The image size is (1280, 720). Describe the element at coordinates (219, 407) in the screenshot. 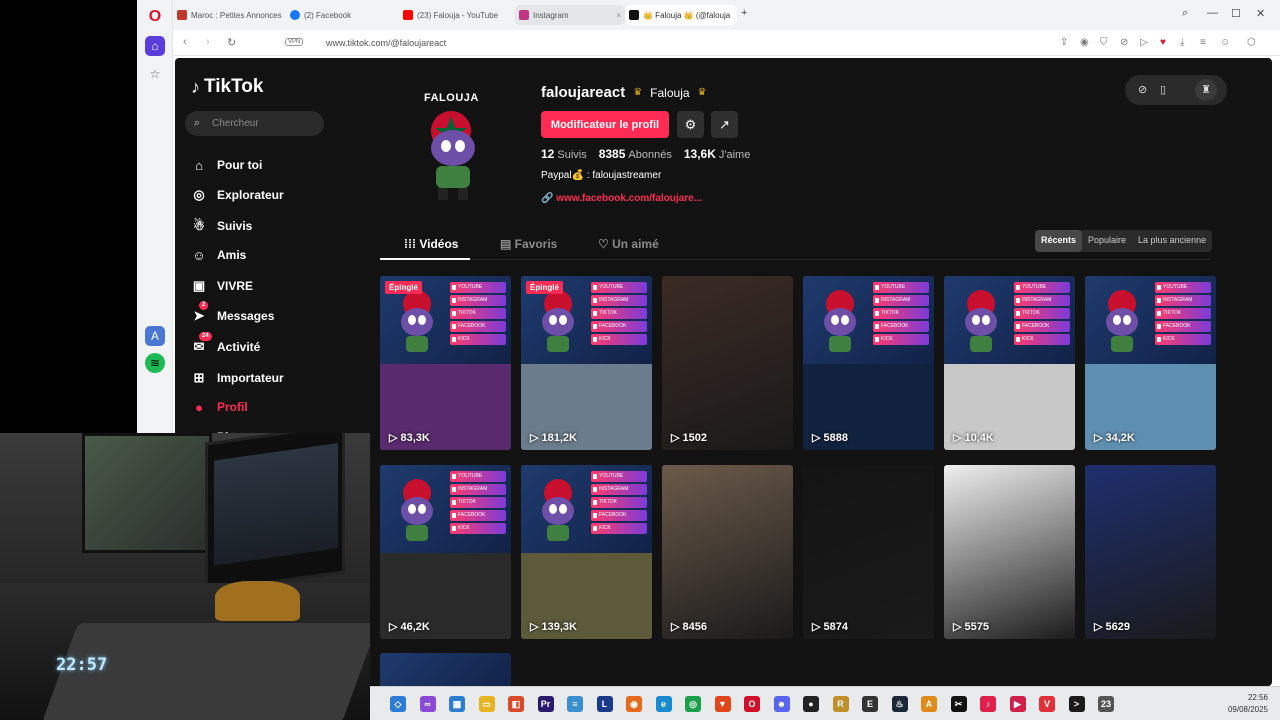

I see `sidebar-item: ● Profil` at that location.